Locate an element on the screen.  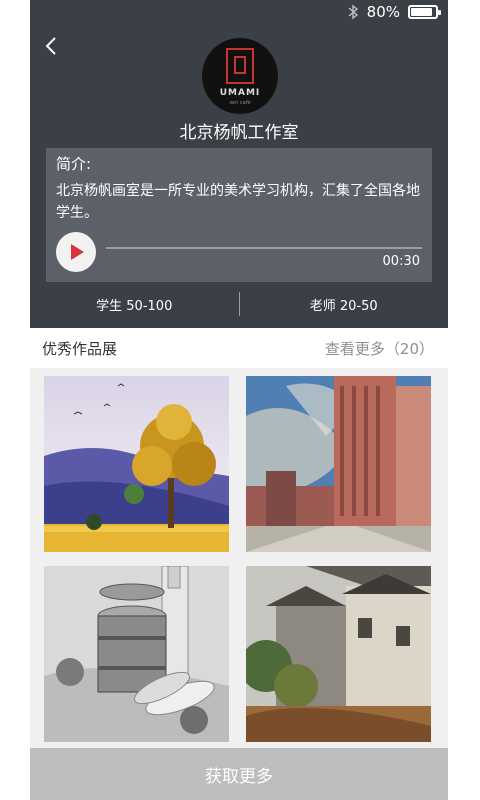
view-more-link: 查看更多（20） is located at coordinates (379, 348).